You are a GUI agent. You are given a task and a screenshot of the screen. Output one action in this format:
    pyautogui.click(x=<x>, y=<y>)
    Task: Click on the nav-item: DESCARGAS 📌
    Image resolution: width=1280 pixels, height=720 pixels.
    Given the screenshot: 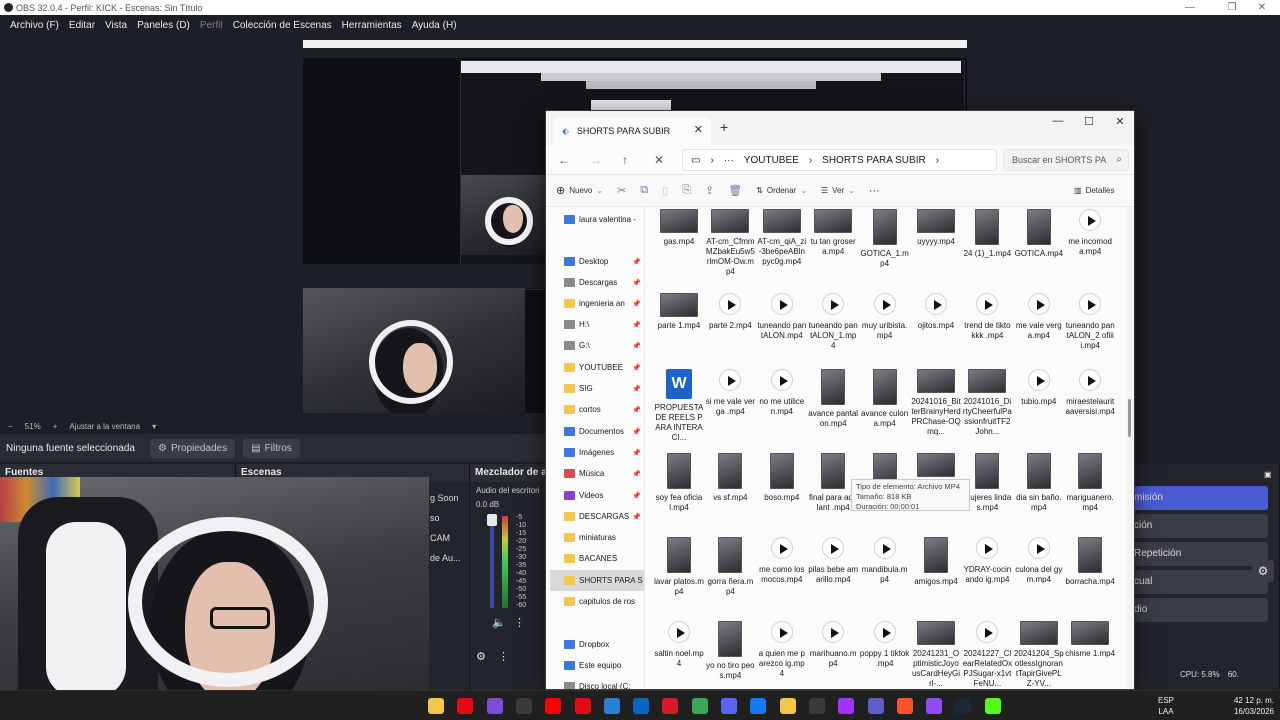 What is the action you would take?
    pyautogui.click(x=597, y=516)
    